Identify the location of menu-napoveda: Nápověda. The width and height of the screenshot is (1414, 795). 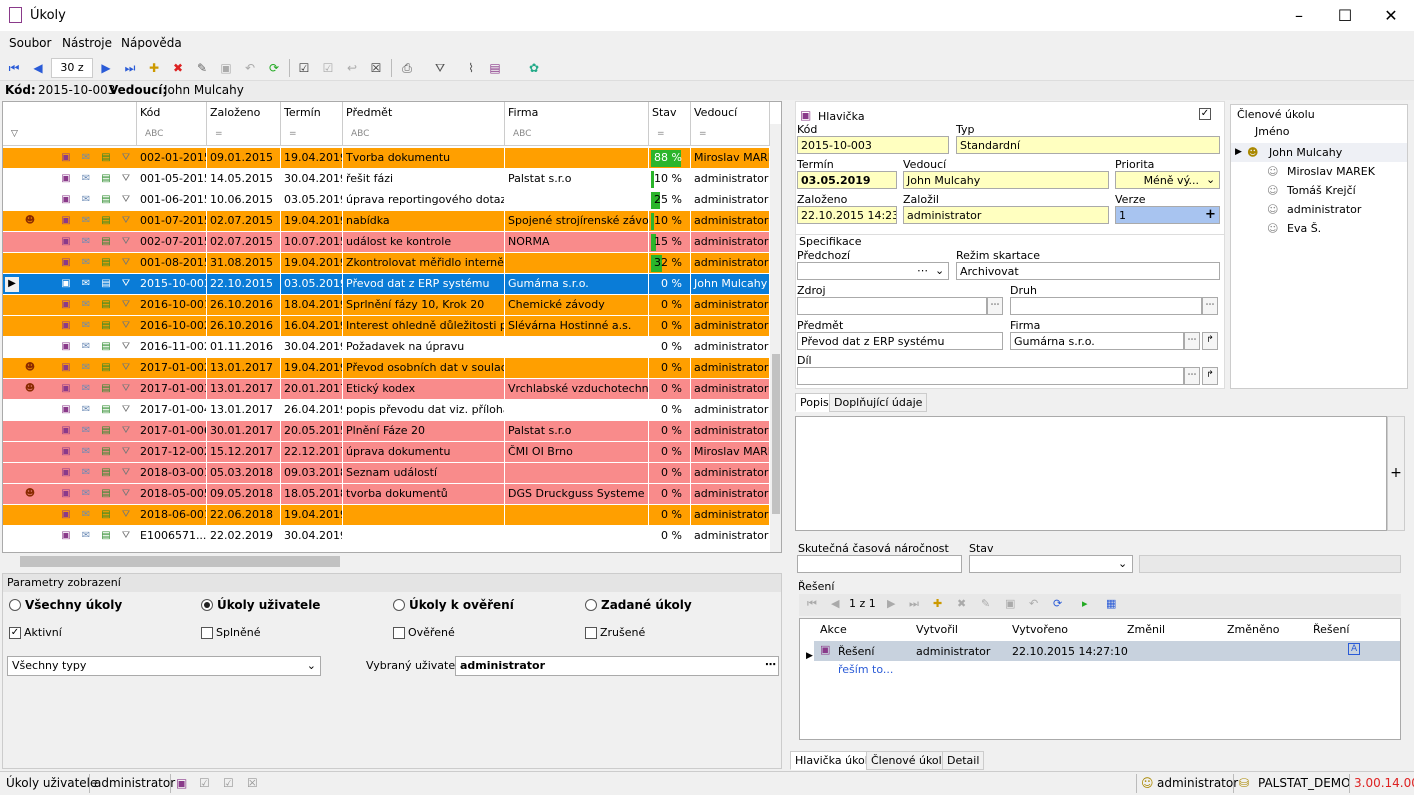
(151, 43).